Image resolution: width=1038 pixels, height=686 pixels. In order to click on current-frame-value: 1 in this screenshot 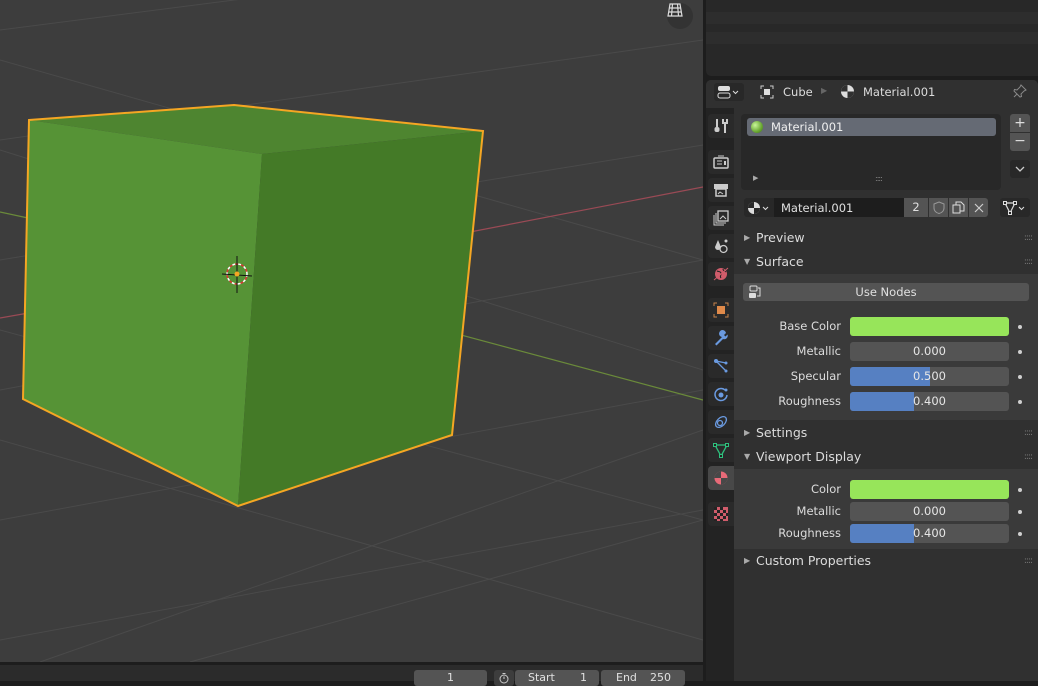, I will do `click(450, 677)`.